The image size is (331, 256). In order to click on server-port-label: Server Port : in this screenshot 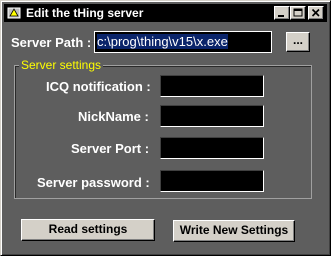, I will do `click(110, 148)`.